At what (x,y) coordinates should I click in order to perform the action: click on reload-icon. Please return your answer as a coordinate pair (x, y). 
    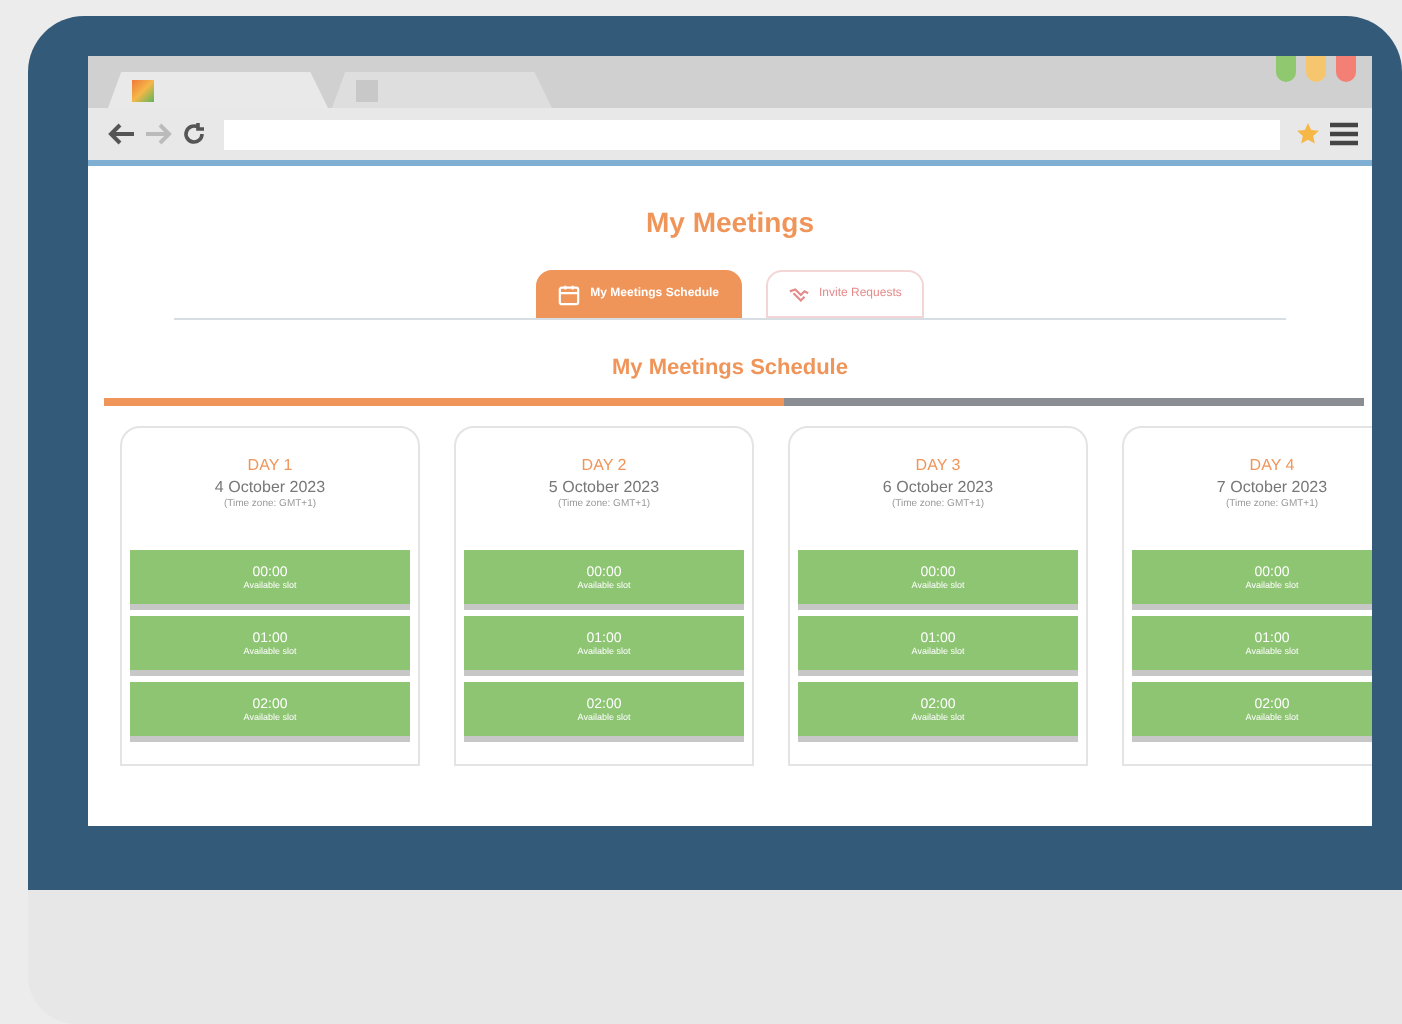
    Looking at the image, I should click on (194, 134).